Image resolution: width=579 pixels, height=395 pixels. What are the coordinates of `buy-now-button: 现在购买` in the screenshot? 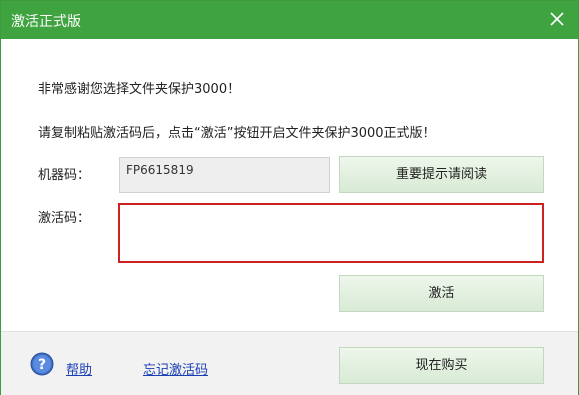 It's located at (441, 365).